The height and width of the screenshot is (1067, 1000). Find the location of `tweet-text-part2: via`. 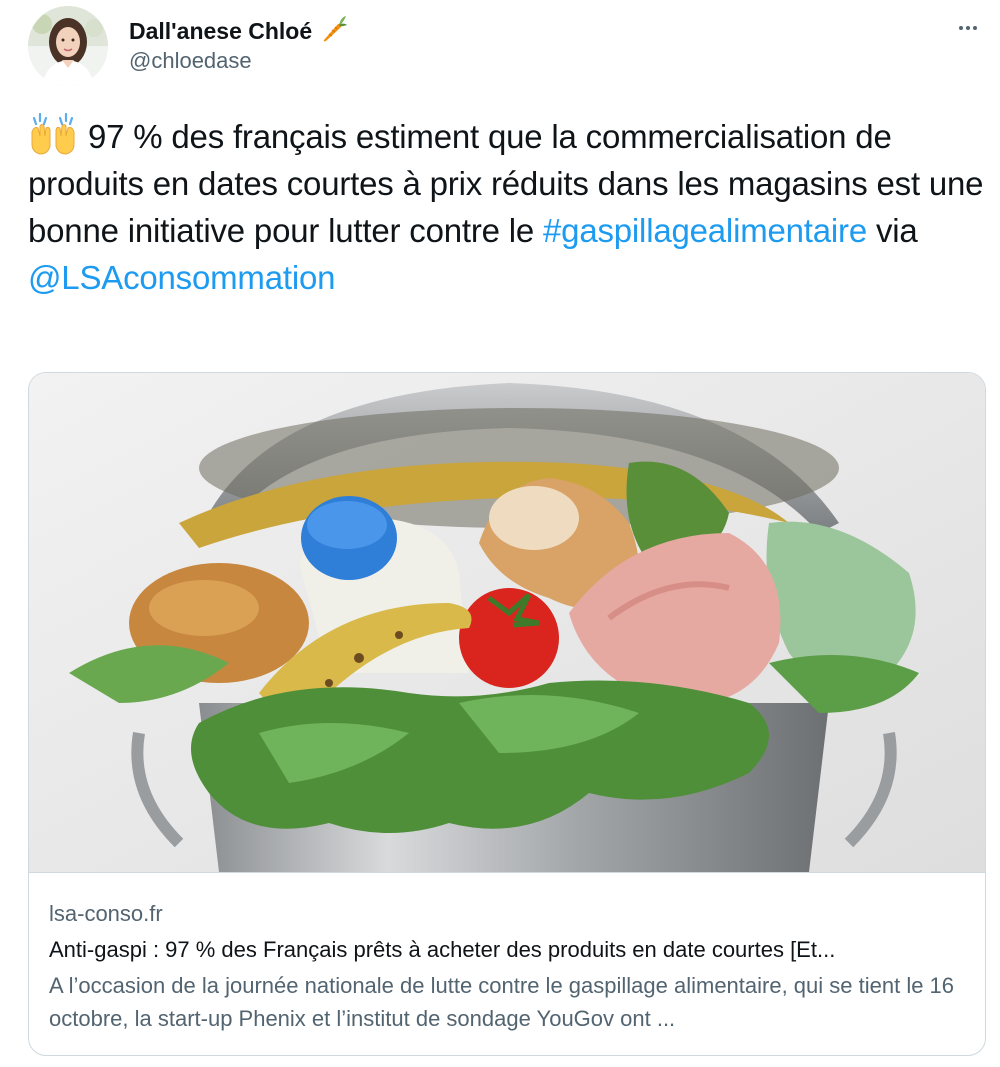

tweet-text-part2: via is located at coordinates (892, 230).